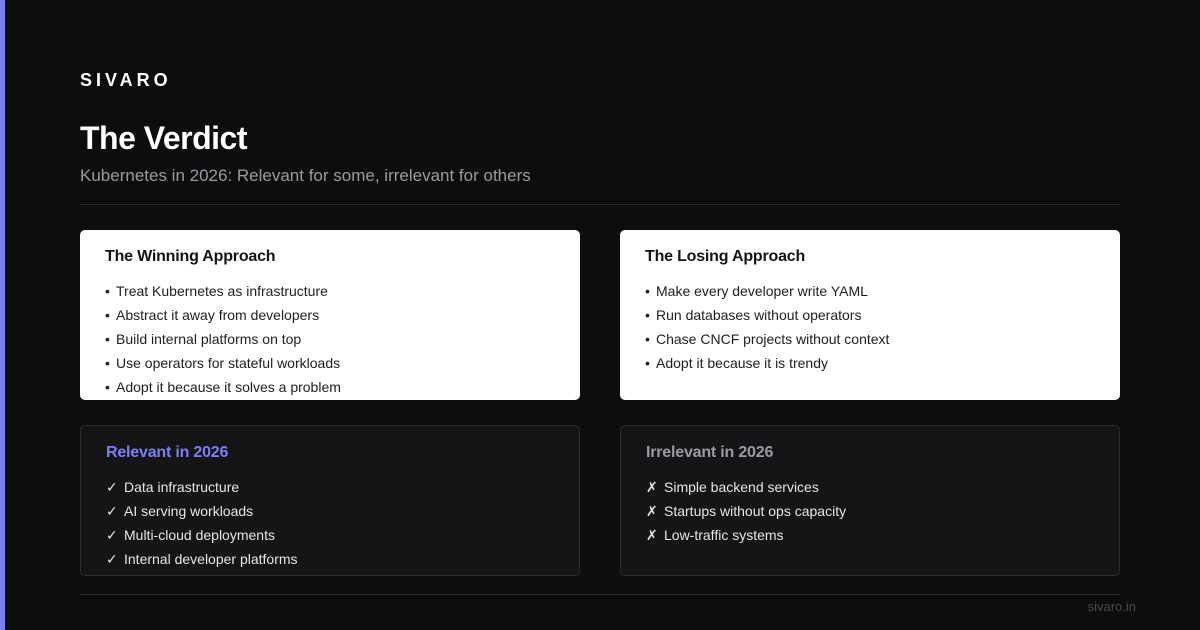  Describe the element at coordinates (870, 535) in the screenshot. I see `list-item: ✗ Low-traffic systems` at that location.